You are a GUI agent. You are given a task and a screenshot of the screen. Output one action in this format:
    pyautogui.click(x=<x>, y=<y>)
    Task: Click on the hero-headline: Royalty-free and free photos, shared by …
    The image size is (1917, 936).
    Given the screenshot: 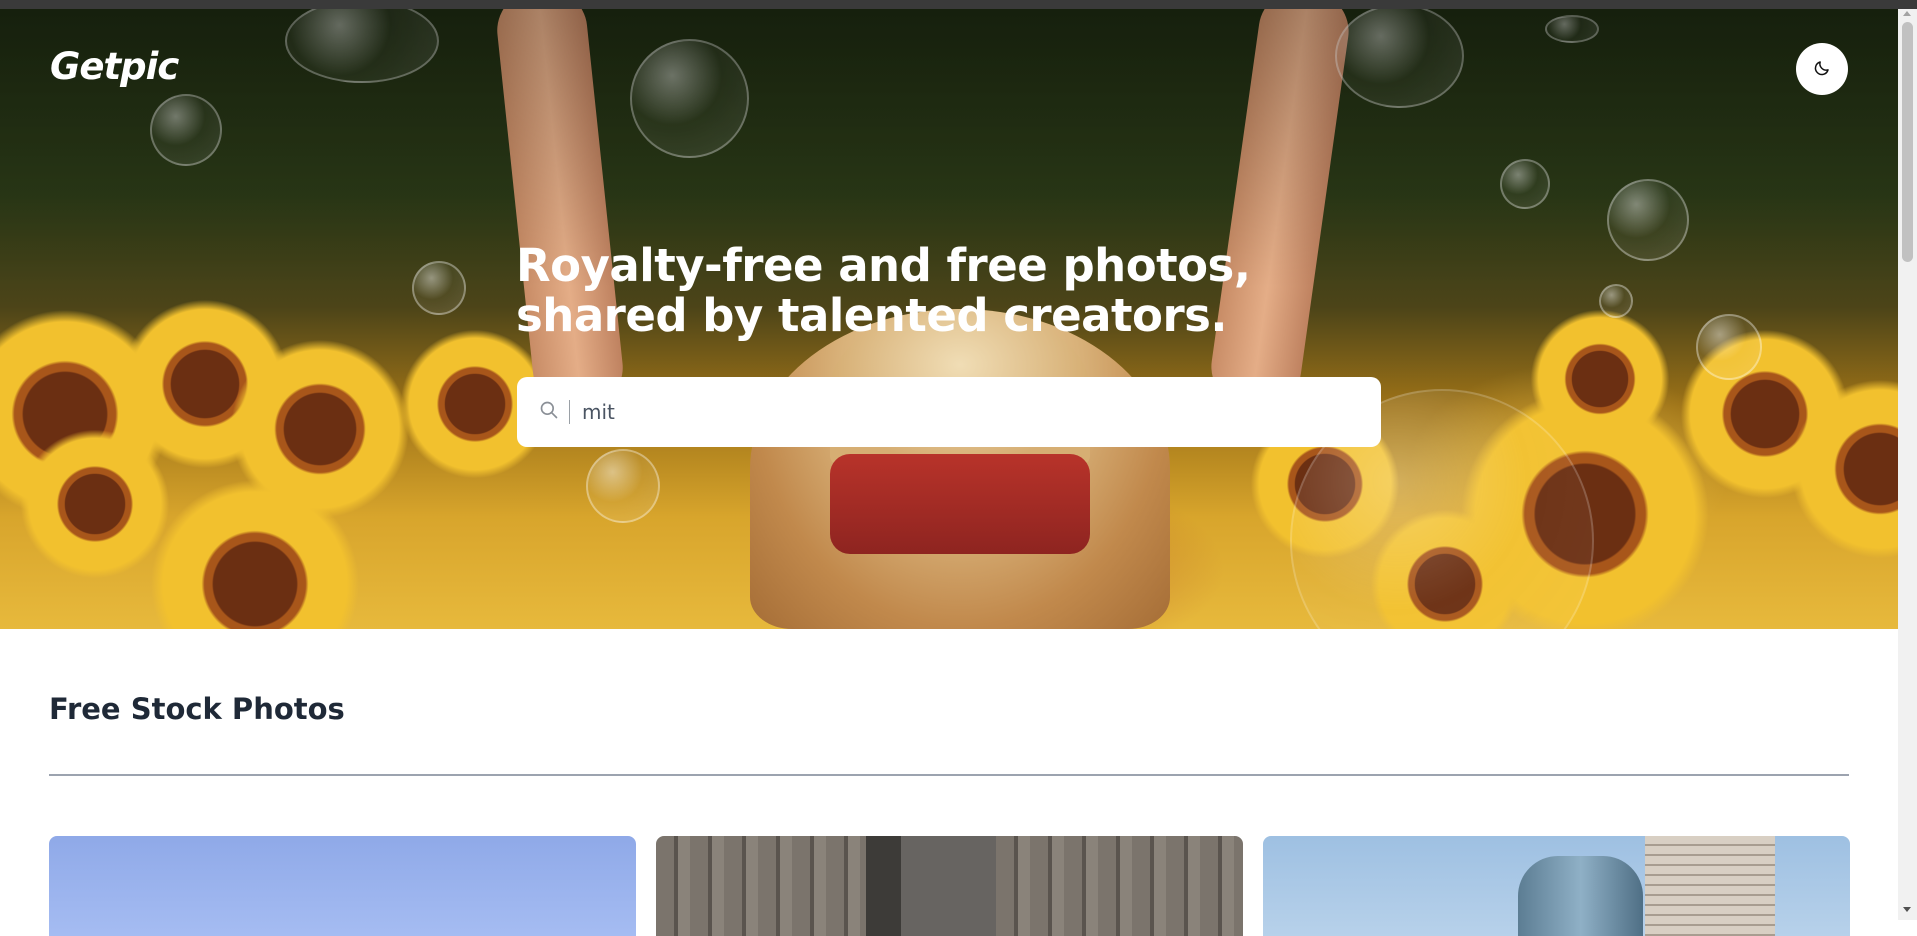 What is the action you would take?
    pyautogui.click(x=883, y=290)
    